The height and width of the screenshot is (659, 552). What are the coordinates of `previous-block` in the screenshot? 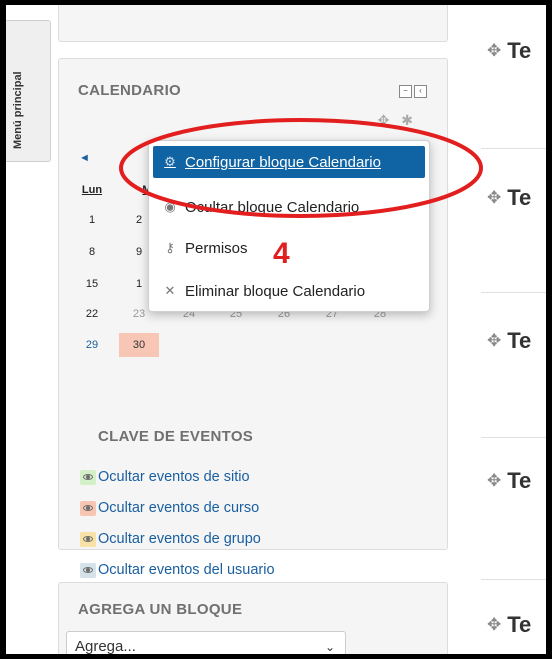 It's located at (253, 23).